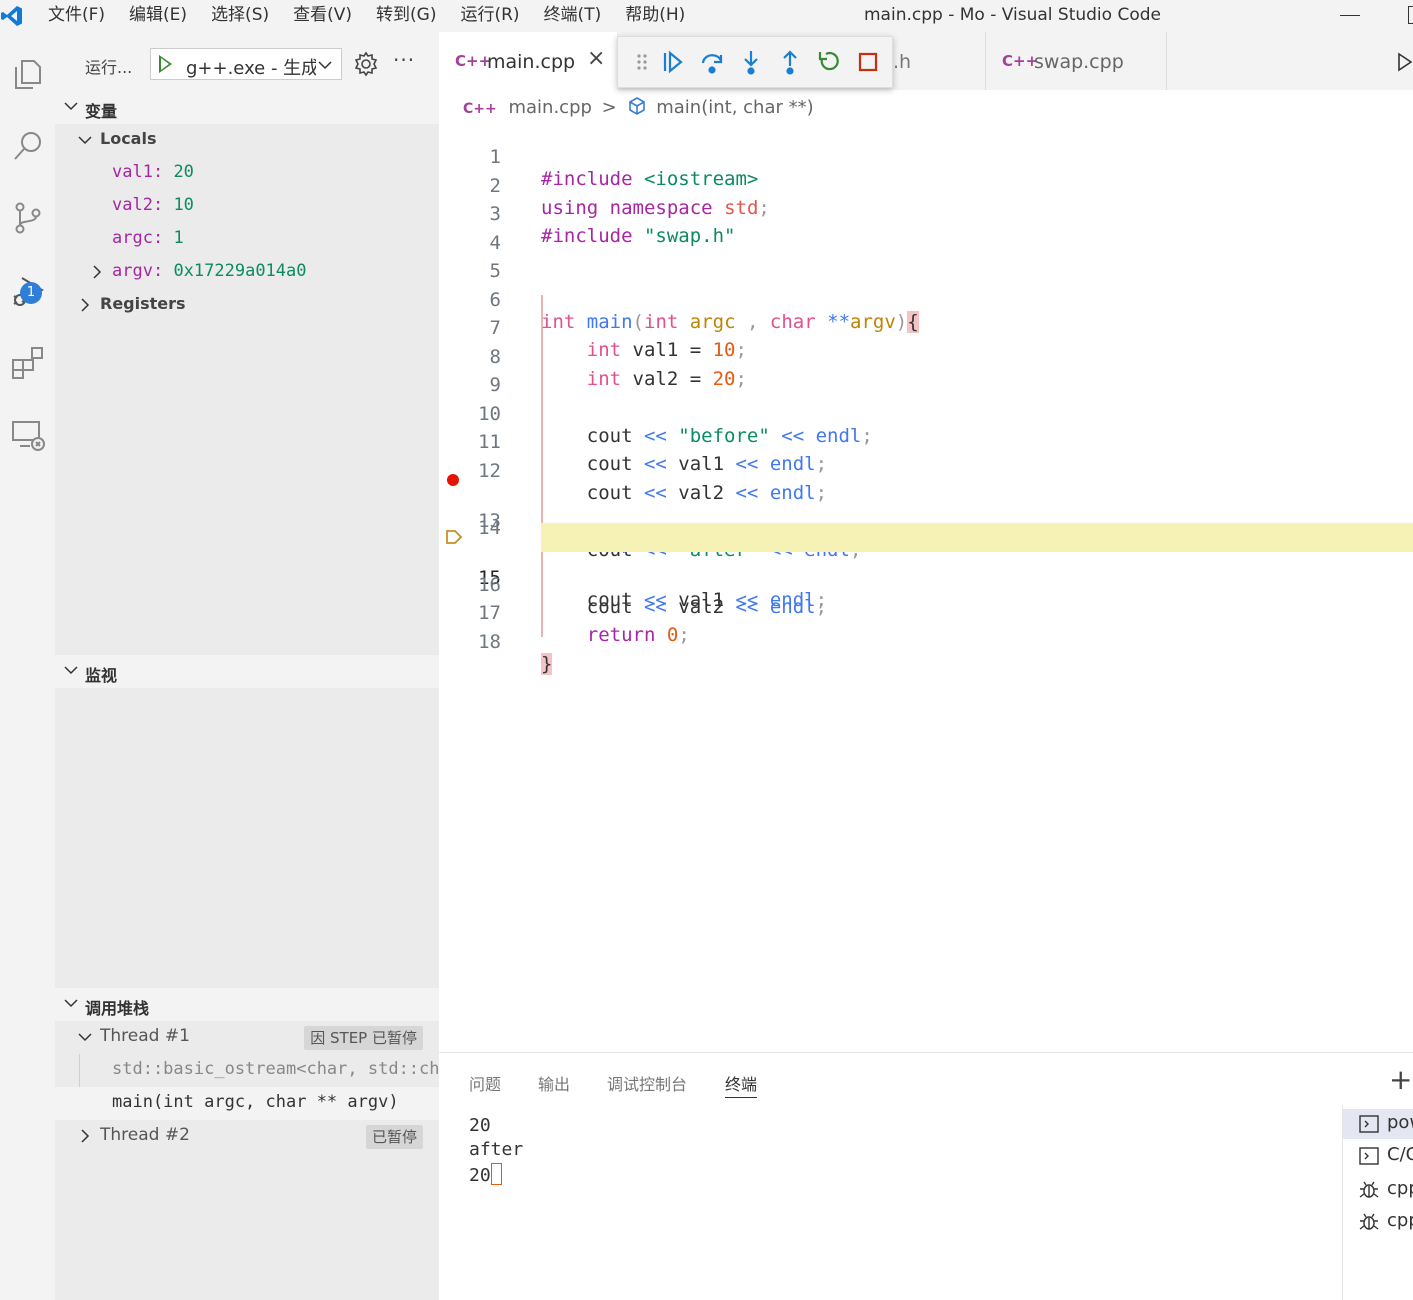 The image size is (1413, 1300). I want to click on breakpoint-icon, so click(453, 480).